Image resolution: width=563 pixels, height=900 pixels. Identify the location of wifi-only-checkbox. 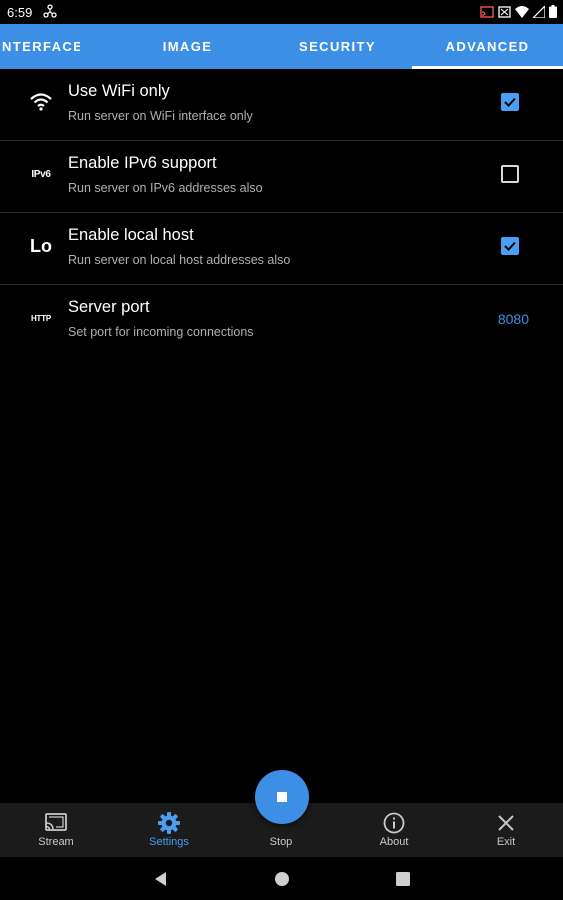
(510, 102).